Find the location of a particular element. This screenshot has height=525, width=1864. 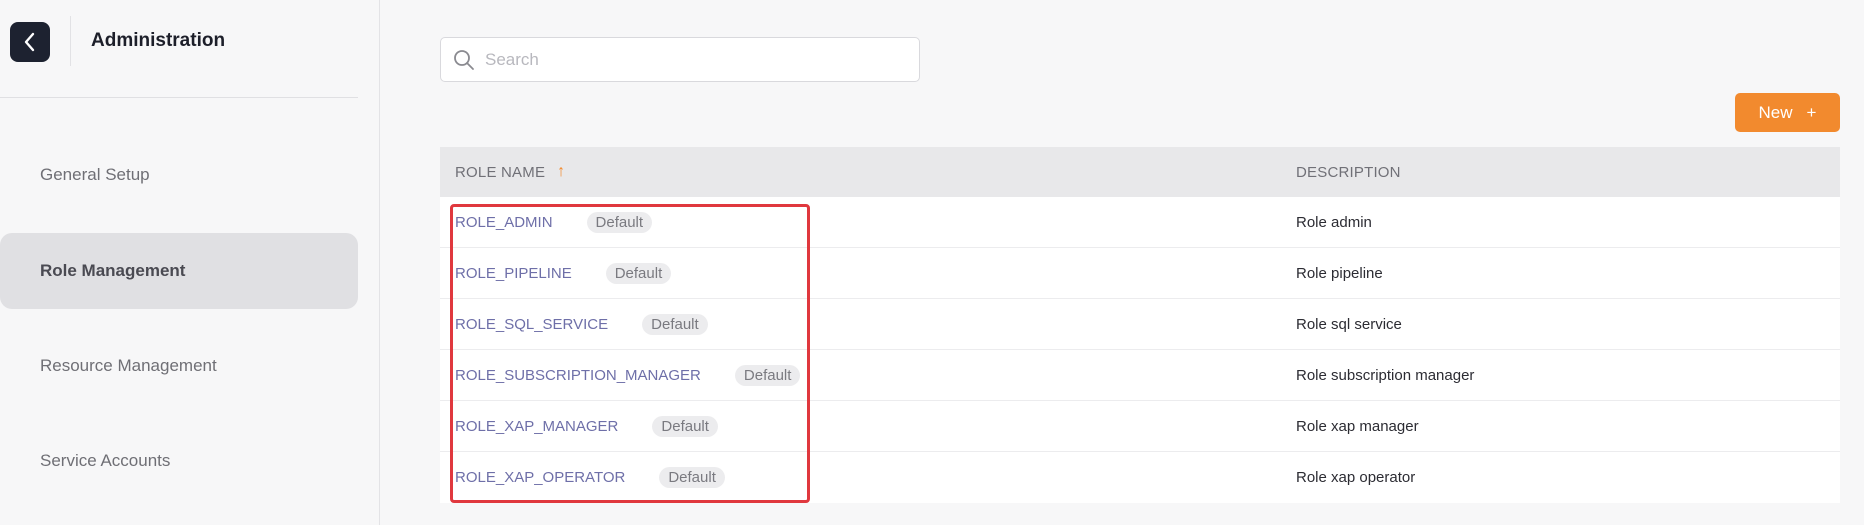

sidebar-item-label: Service Accounts is located at coordinates (105, 460).